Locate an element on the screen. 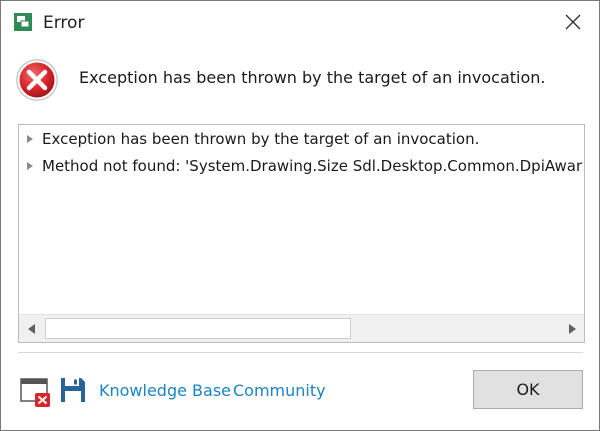 This screenshot has width=600, height=431. close-button is located at coordinates (573, 24).